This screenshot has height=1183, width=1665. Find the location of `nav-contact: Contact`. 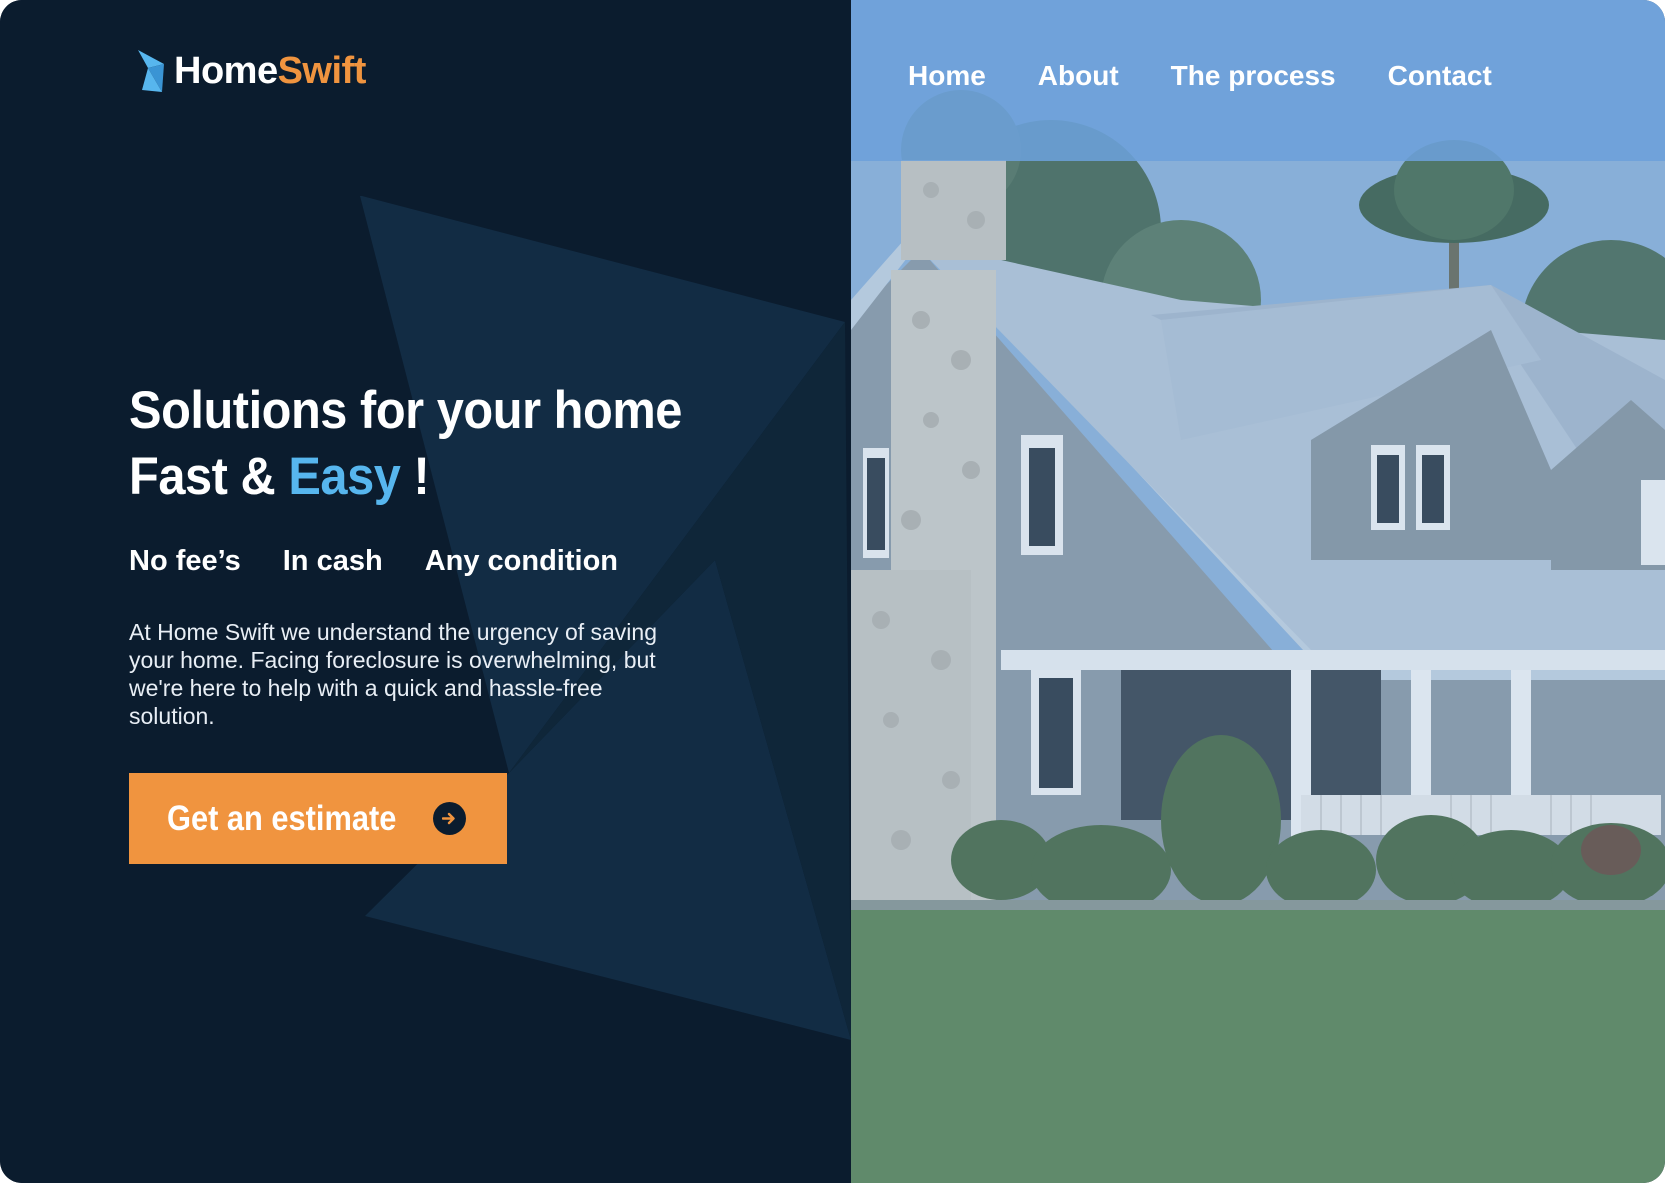

nav-contact: Contact is located at coordinates (1440, 76).